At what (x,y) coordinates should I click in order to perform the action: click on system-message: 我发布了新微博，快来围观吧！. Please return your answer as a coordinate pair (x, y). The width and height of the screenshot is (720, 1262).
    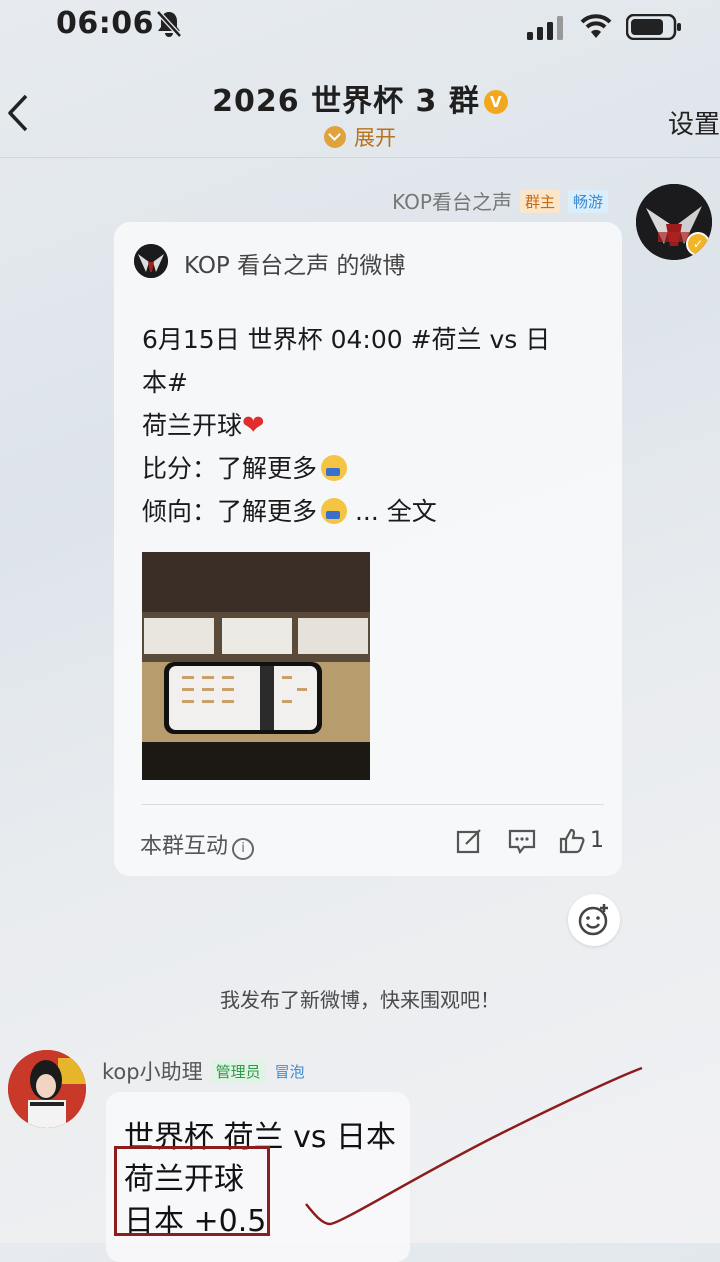
    Looking at the image, I should click on (360, 1000).